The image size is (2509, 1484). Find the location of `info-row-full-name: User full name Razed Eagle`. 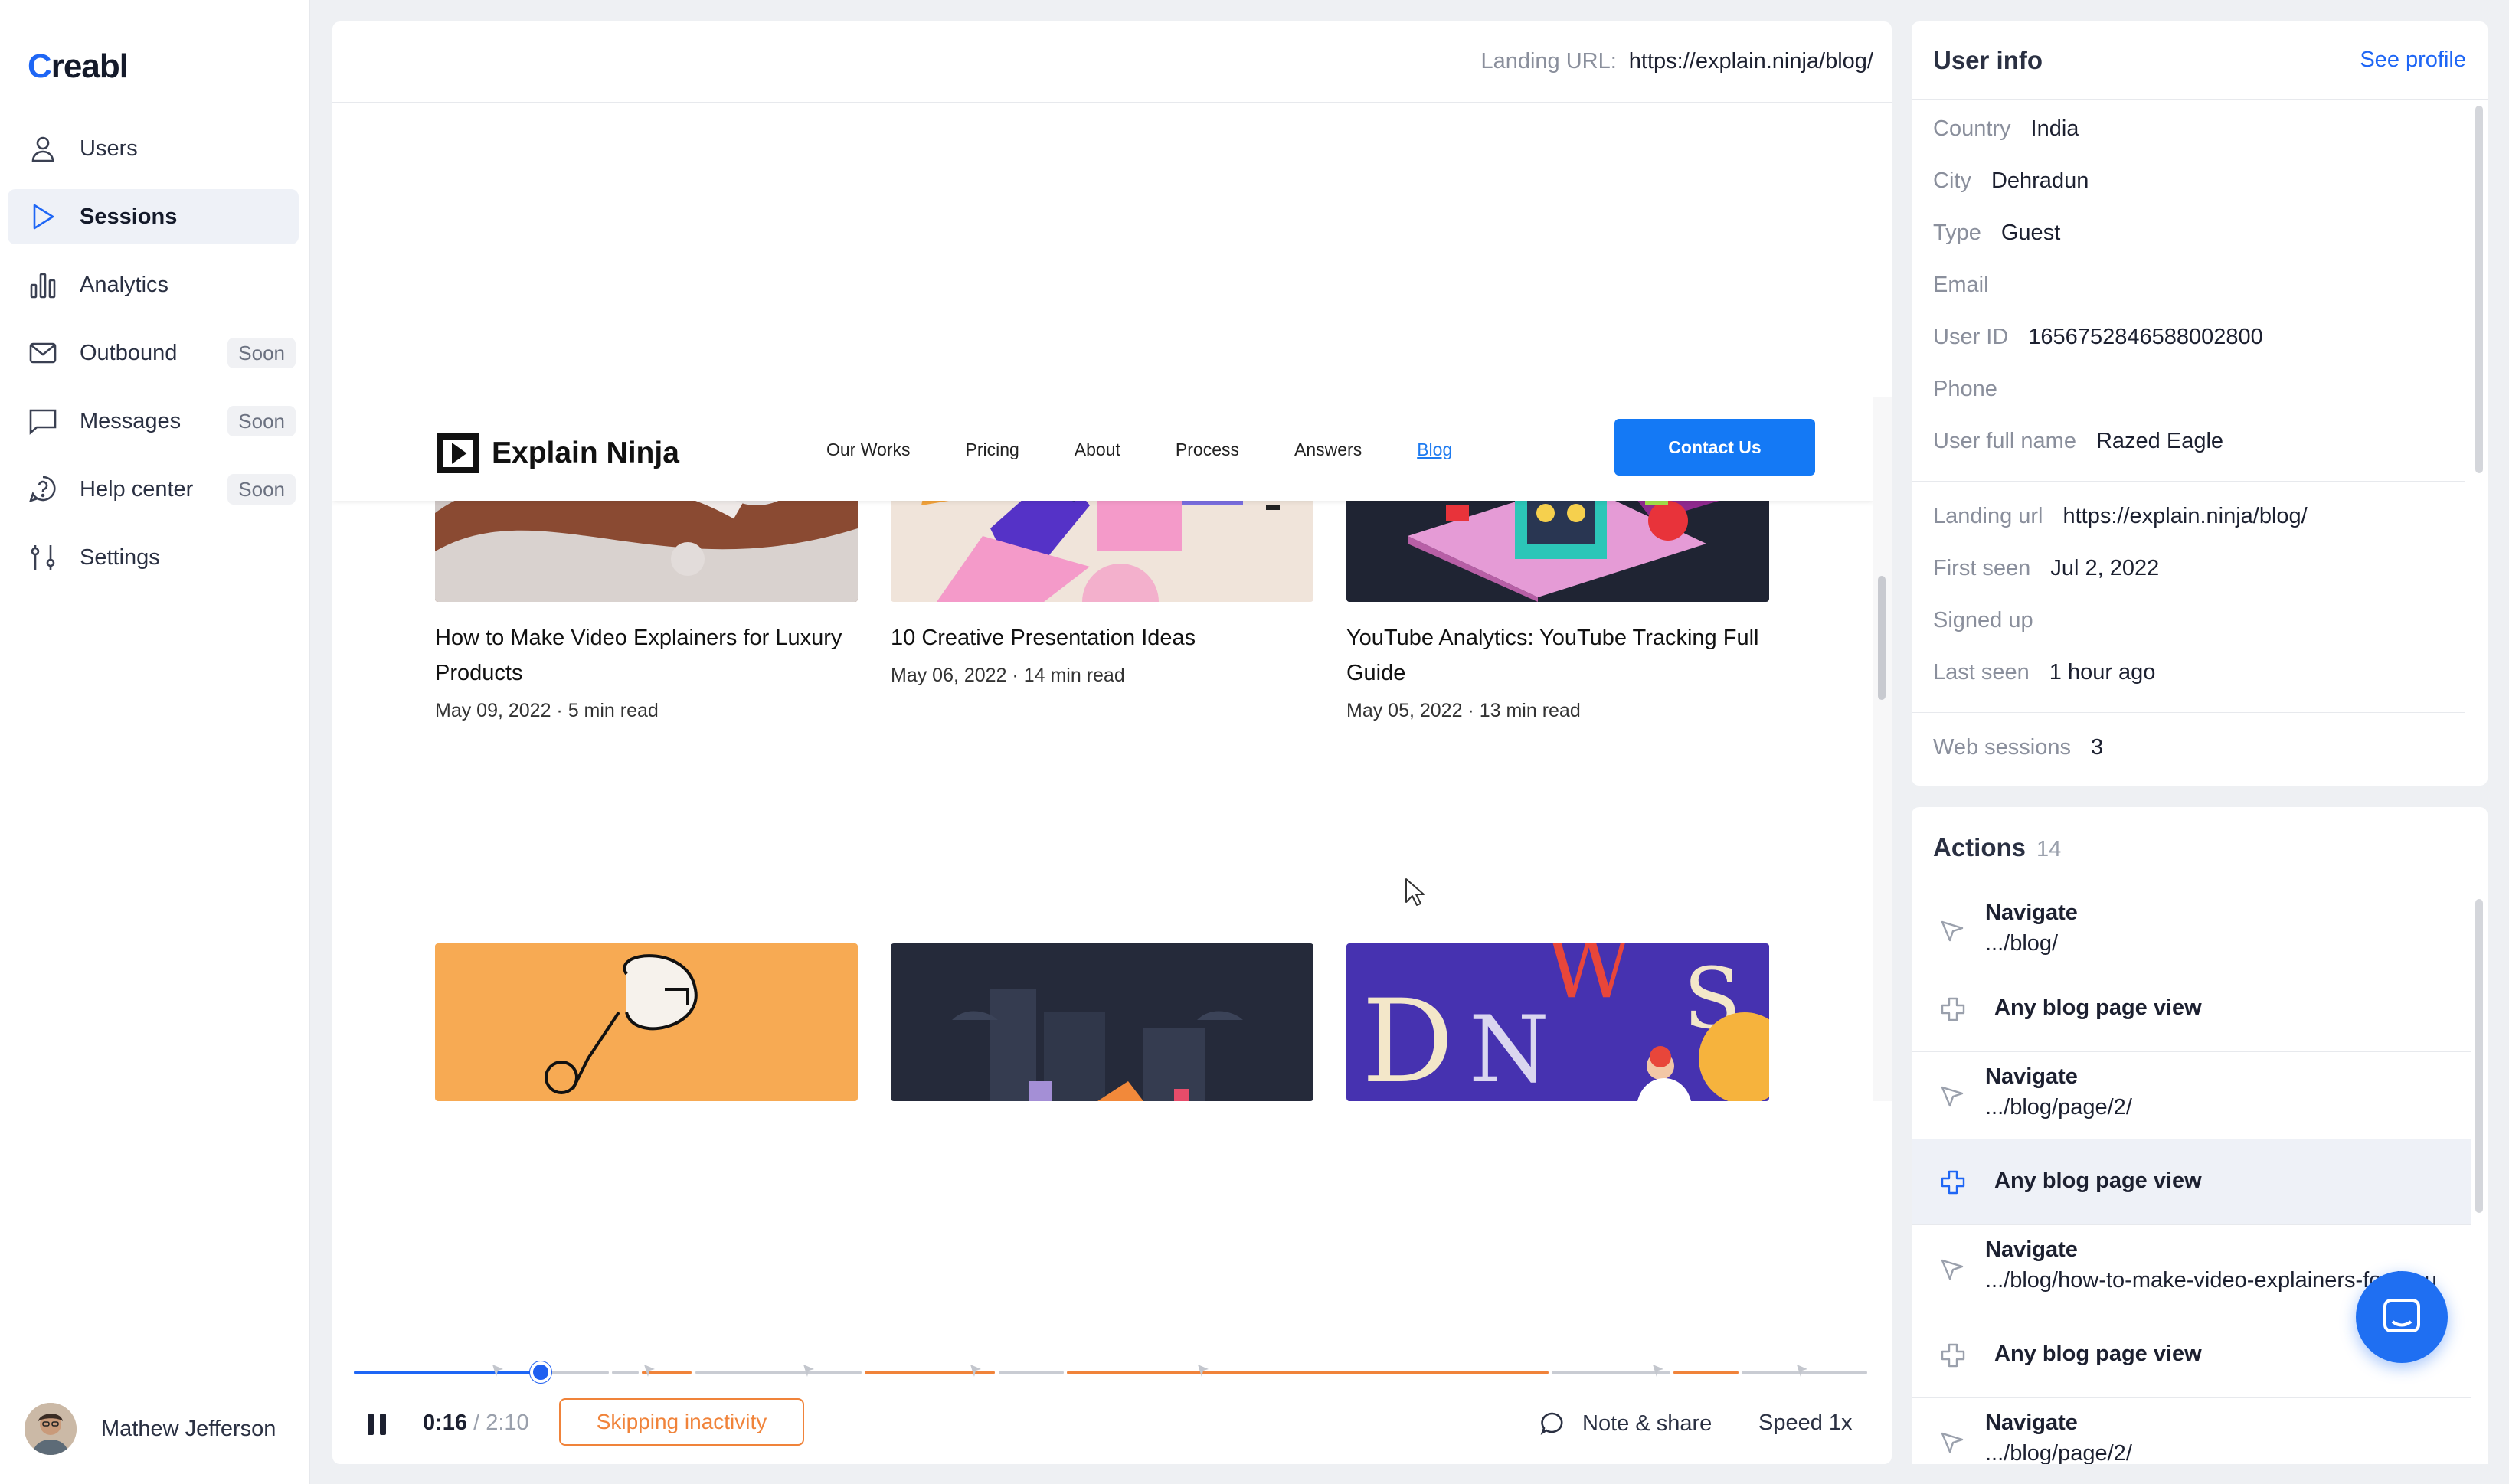

info-row-full-name: User full name Razed Eagle is located at coordinates (2078, 441).